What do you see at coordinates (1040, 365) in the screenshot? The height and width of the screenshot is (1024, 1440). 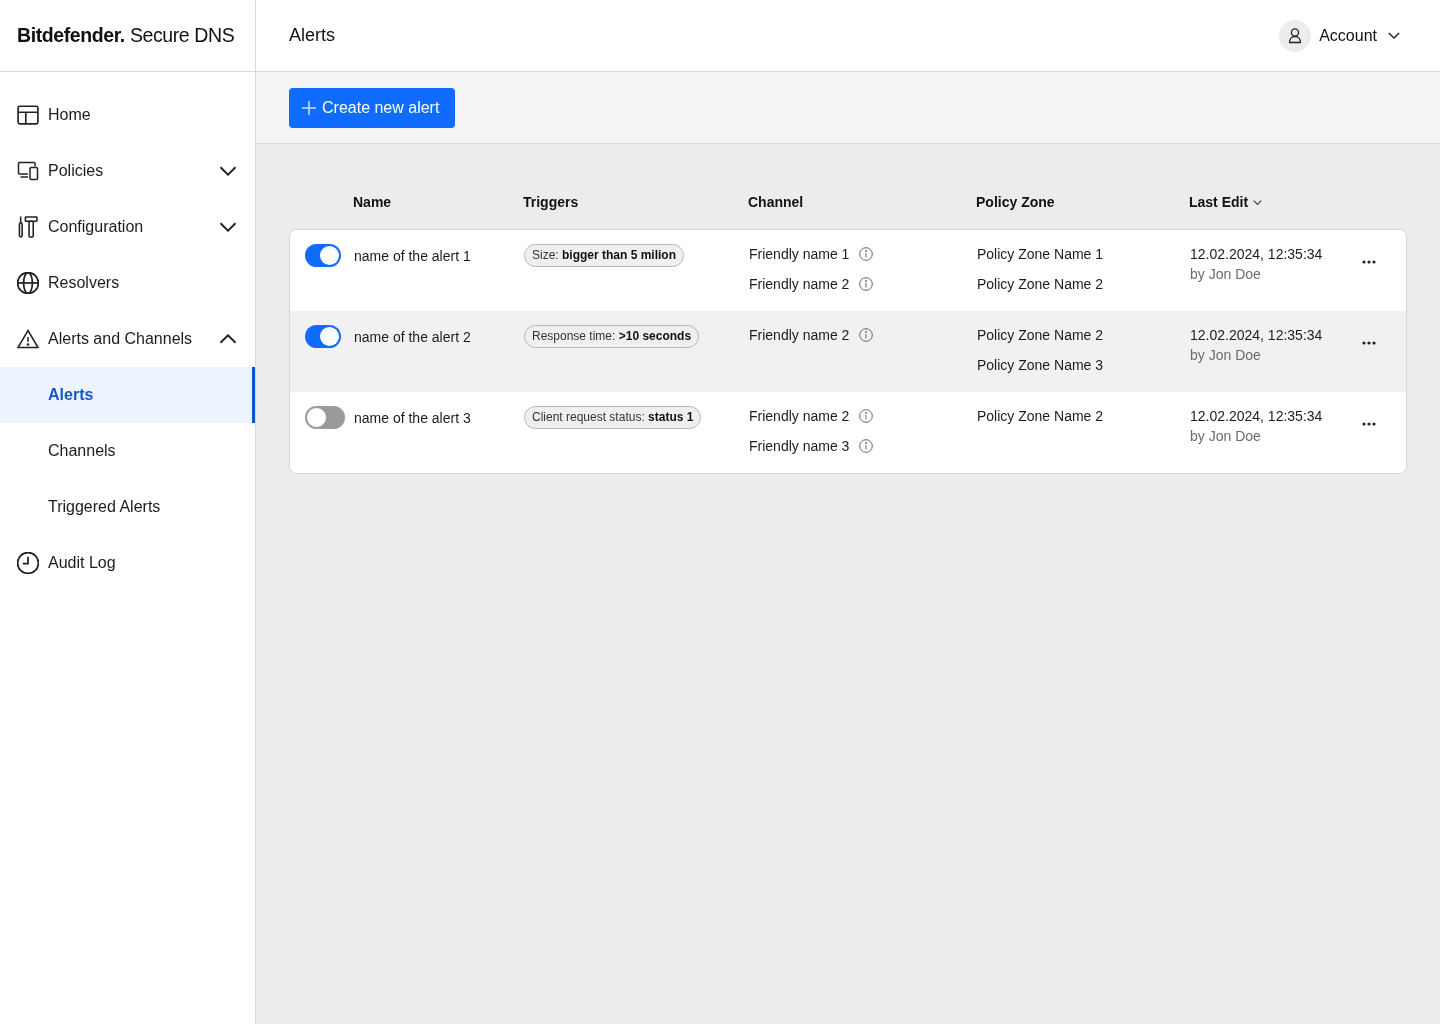 I see `policy-zone-name: Policy Zone Name 3` at bounding box center [1040, 365].